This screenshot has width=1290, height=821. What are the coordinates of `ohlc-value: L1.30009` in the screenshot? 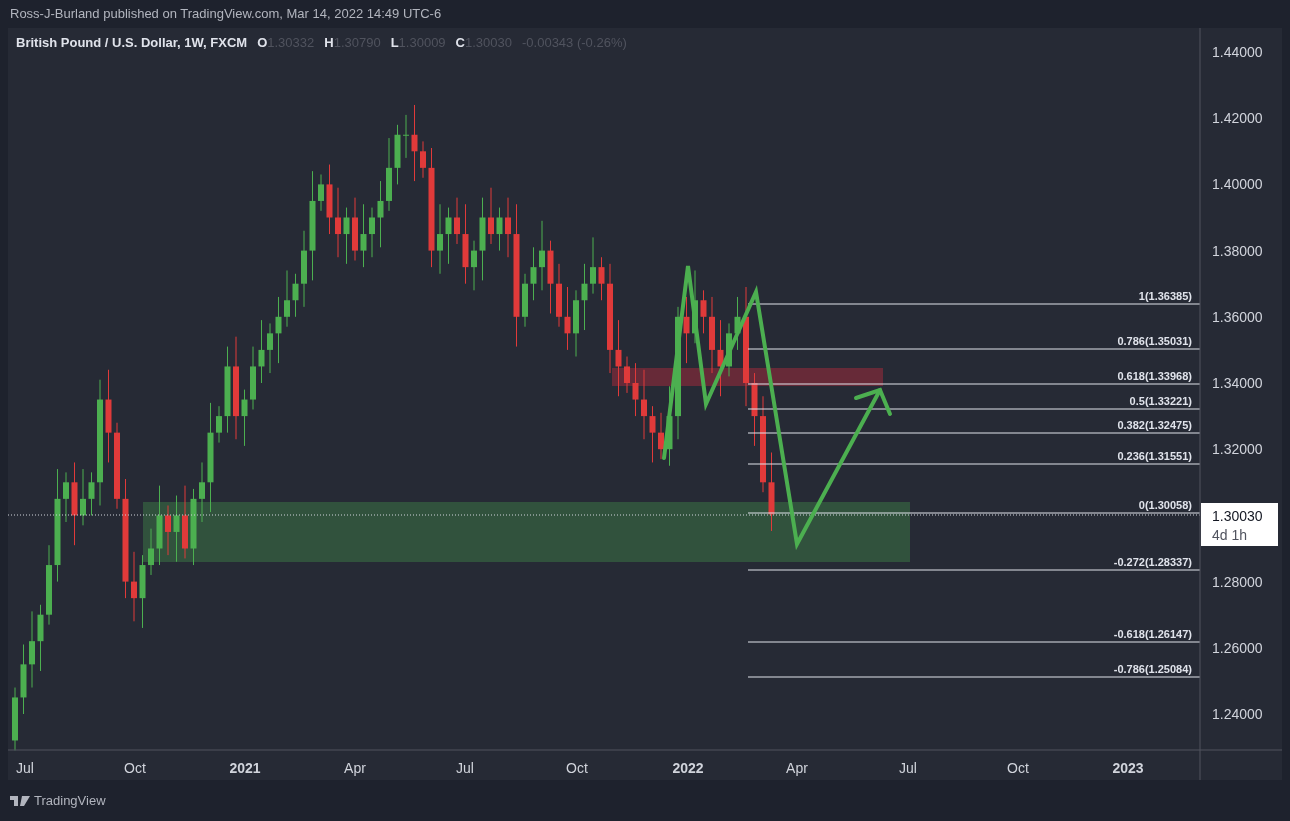 It's located at (418, 43).